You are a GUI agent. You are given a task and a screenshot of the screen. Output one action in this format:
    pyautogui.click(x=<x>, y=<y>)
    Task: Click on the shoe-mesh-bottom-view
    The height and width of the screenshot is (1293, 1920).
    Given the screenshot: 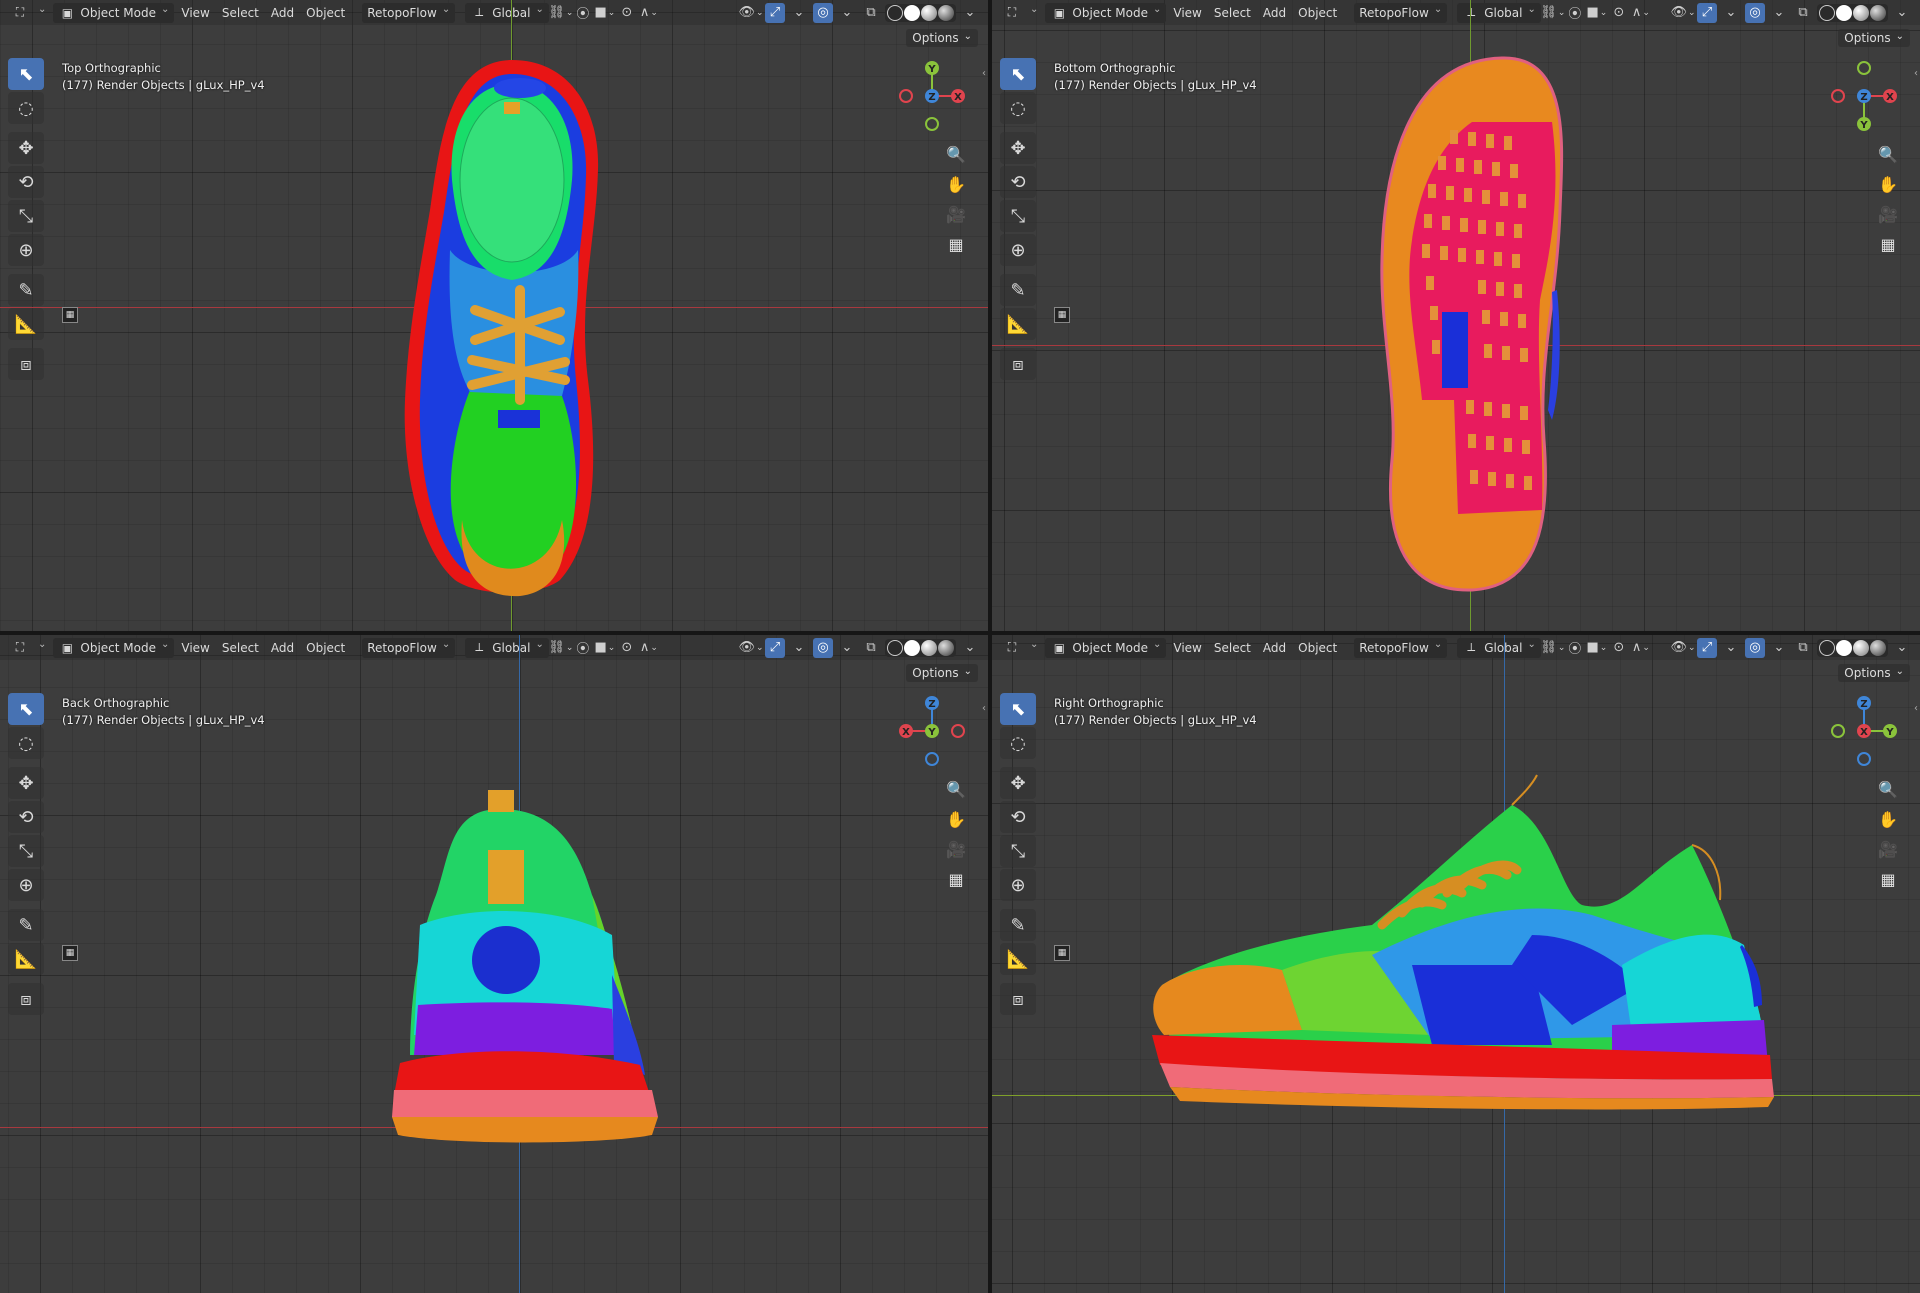 What is the action you would take?
    pyautogui.click(x=1472, y=324)
    